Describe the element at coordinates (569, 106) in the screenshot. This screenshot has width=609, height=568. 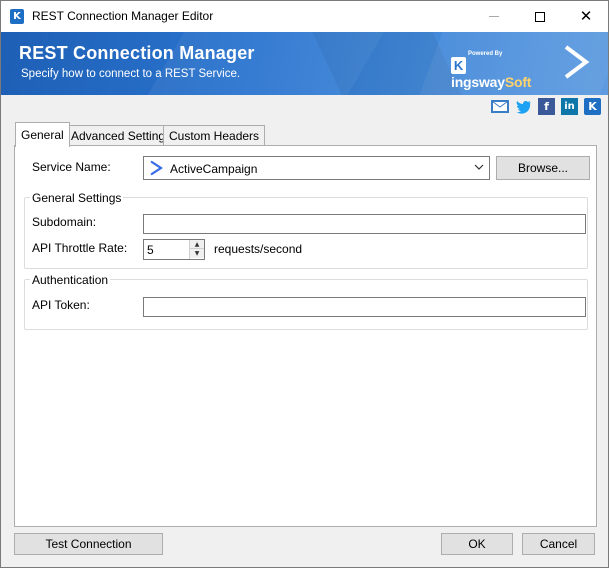
I see `linkedin-icon: in` at that location.